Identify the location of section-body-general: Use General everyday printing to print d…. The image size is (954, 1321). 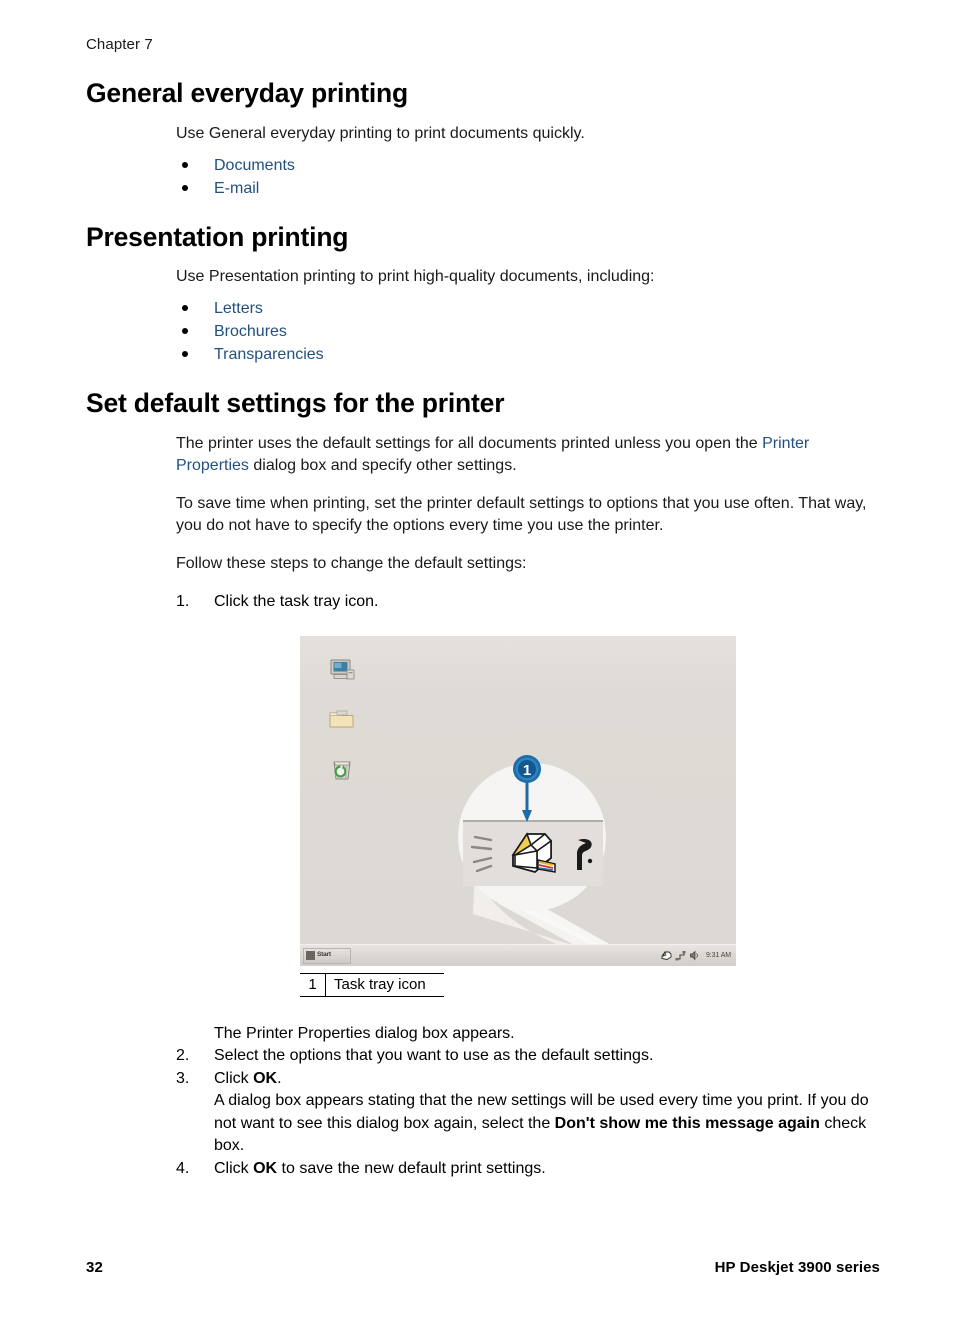
(531, 161).